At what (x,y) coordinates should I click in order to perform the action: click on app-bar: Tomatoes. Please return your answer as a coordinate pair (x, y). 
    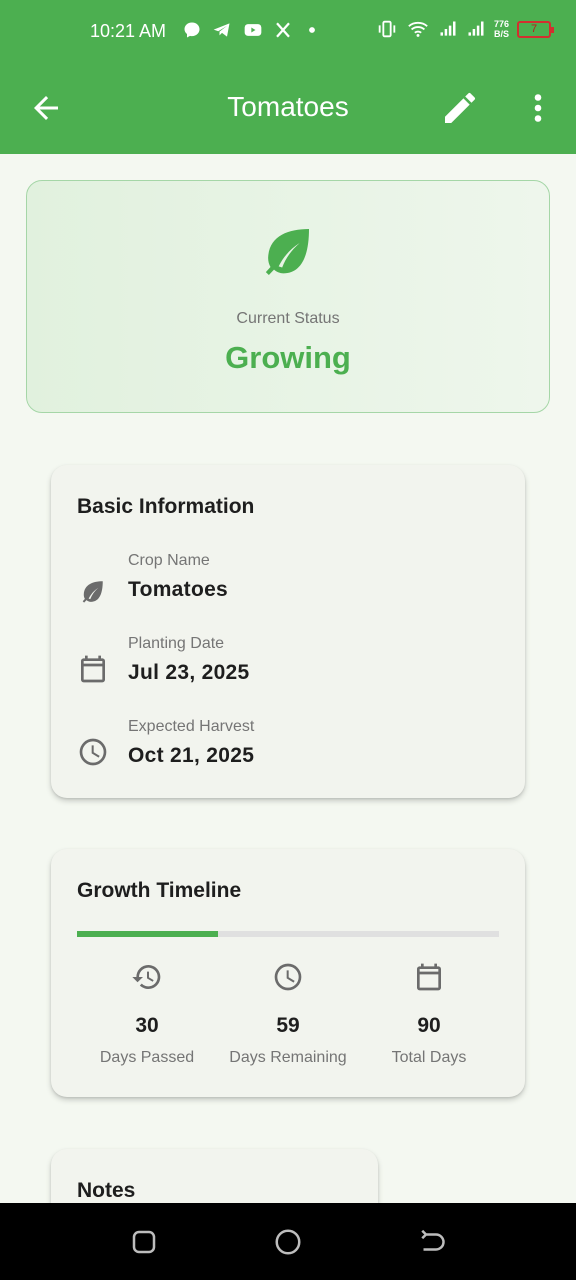
    Looking at the image, I should click on (288, 109).